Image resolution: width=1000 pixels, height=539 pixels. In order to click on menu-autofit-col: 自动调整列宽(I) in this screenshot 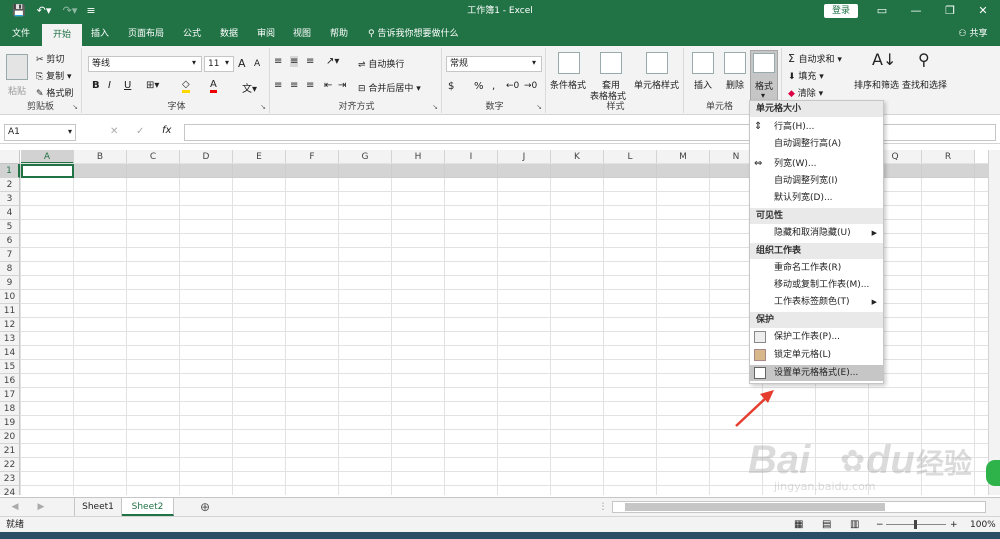, I will do `click(816, 181)`.